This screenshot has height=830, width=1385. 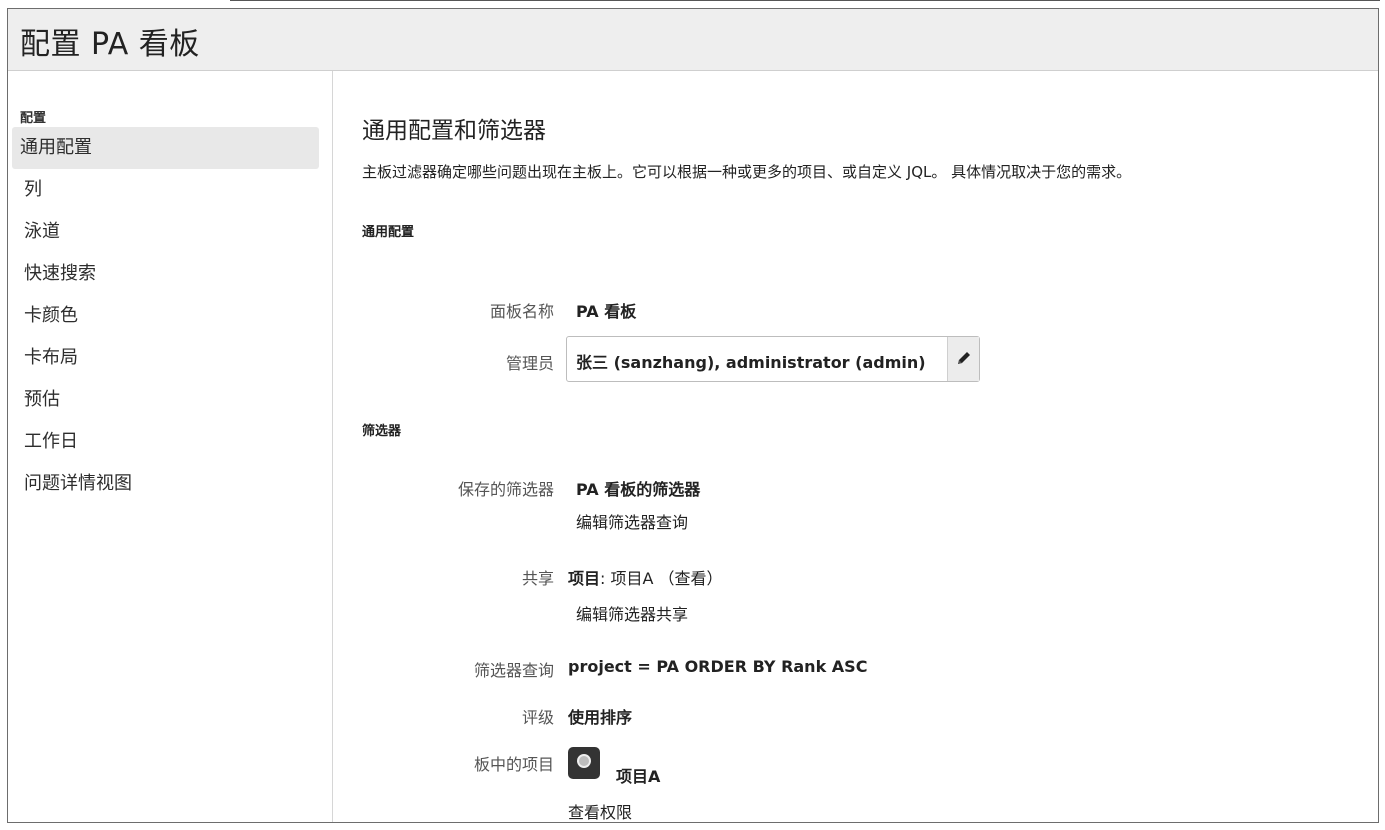 What do you see at coordinates (165, 190) in the screenshot?
I see `sidebar-item-columns: 列` at bounding box center [165, 190].